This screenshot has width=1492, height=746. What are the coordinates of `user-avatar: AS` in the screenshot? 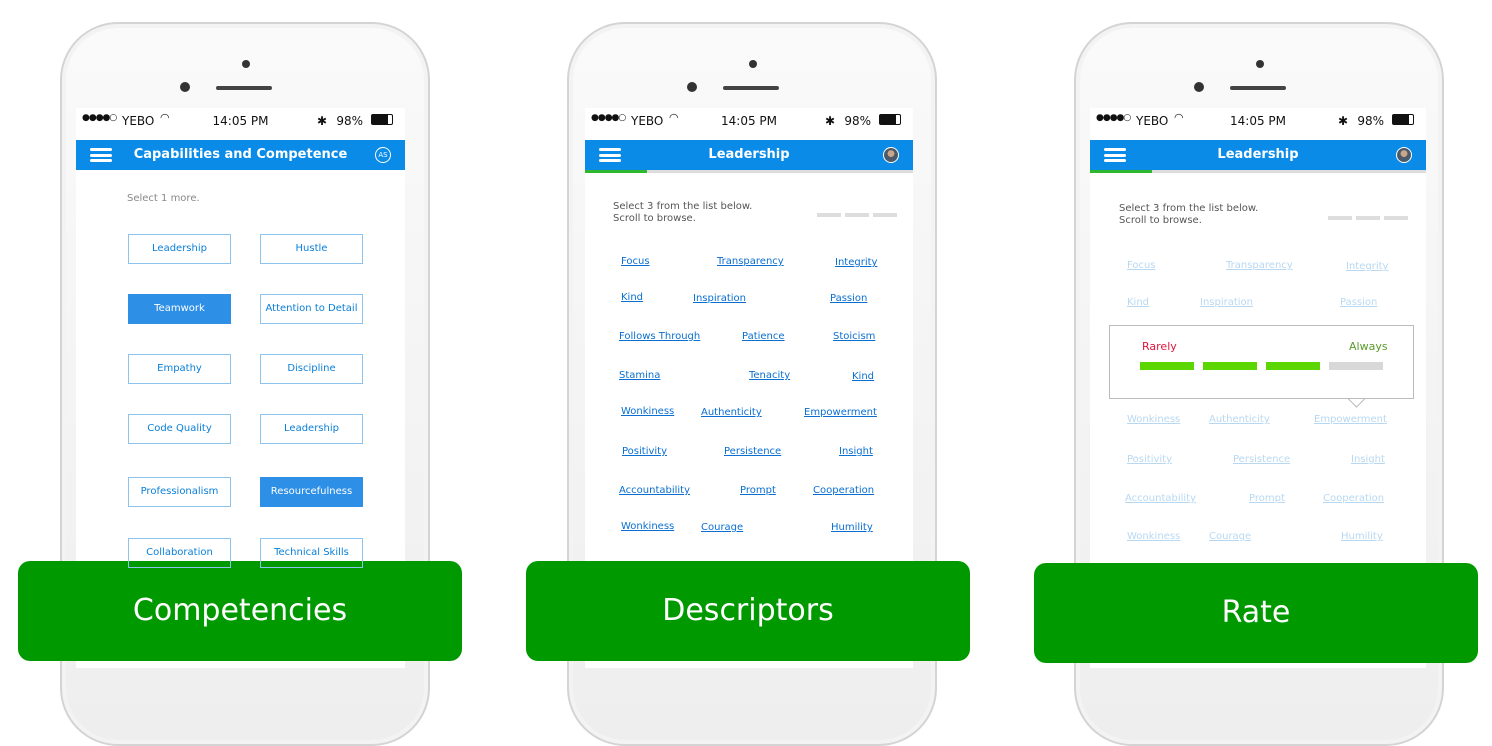 It's located at (383, 155).